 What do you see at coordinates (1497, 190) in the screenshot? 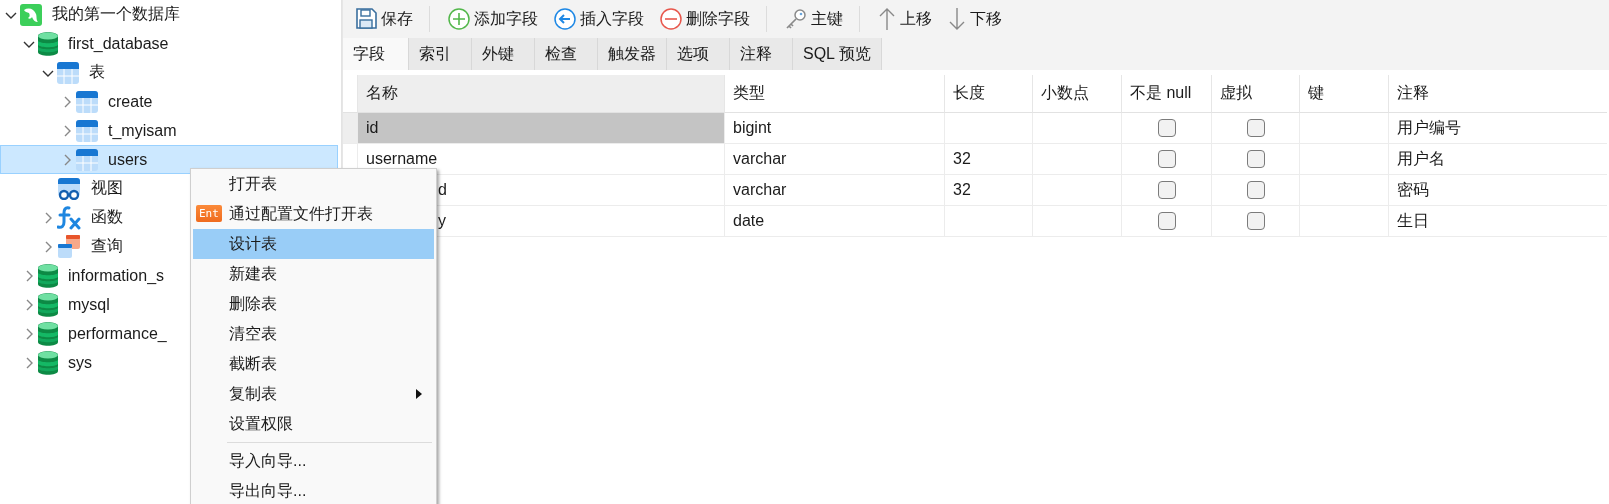
I see `table-cell: 密码` at bounding box center [1497, 190].